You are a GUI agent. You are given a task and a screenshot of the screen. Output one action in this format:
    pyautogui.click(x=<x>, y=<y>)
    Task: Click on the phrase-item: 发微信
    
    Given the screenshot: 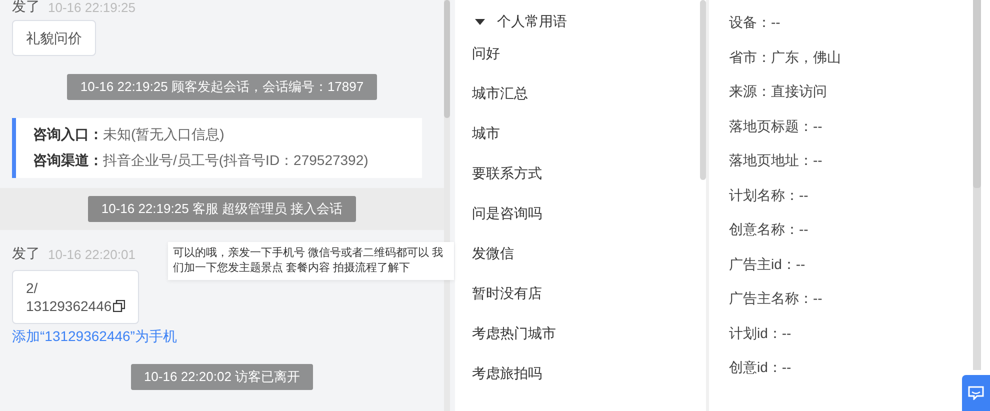 What is the action you would take?
    pyautogui.click(x=586, y=254)
    